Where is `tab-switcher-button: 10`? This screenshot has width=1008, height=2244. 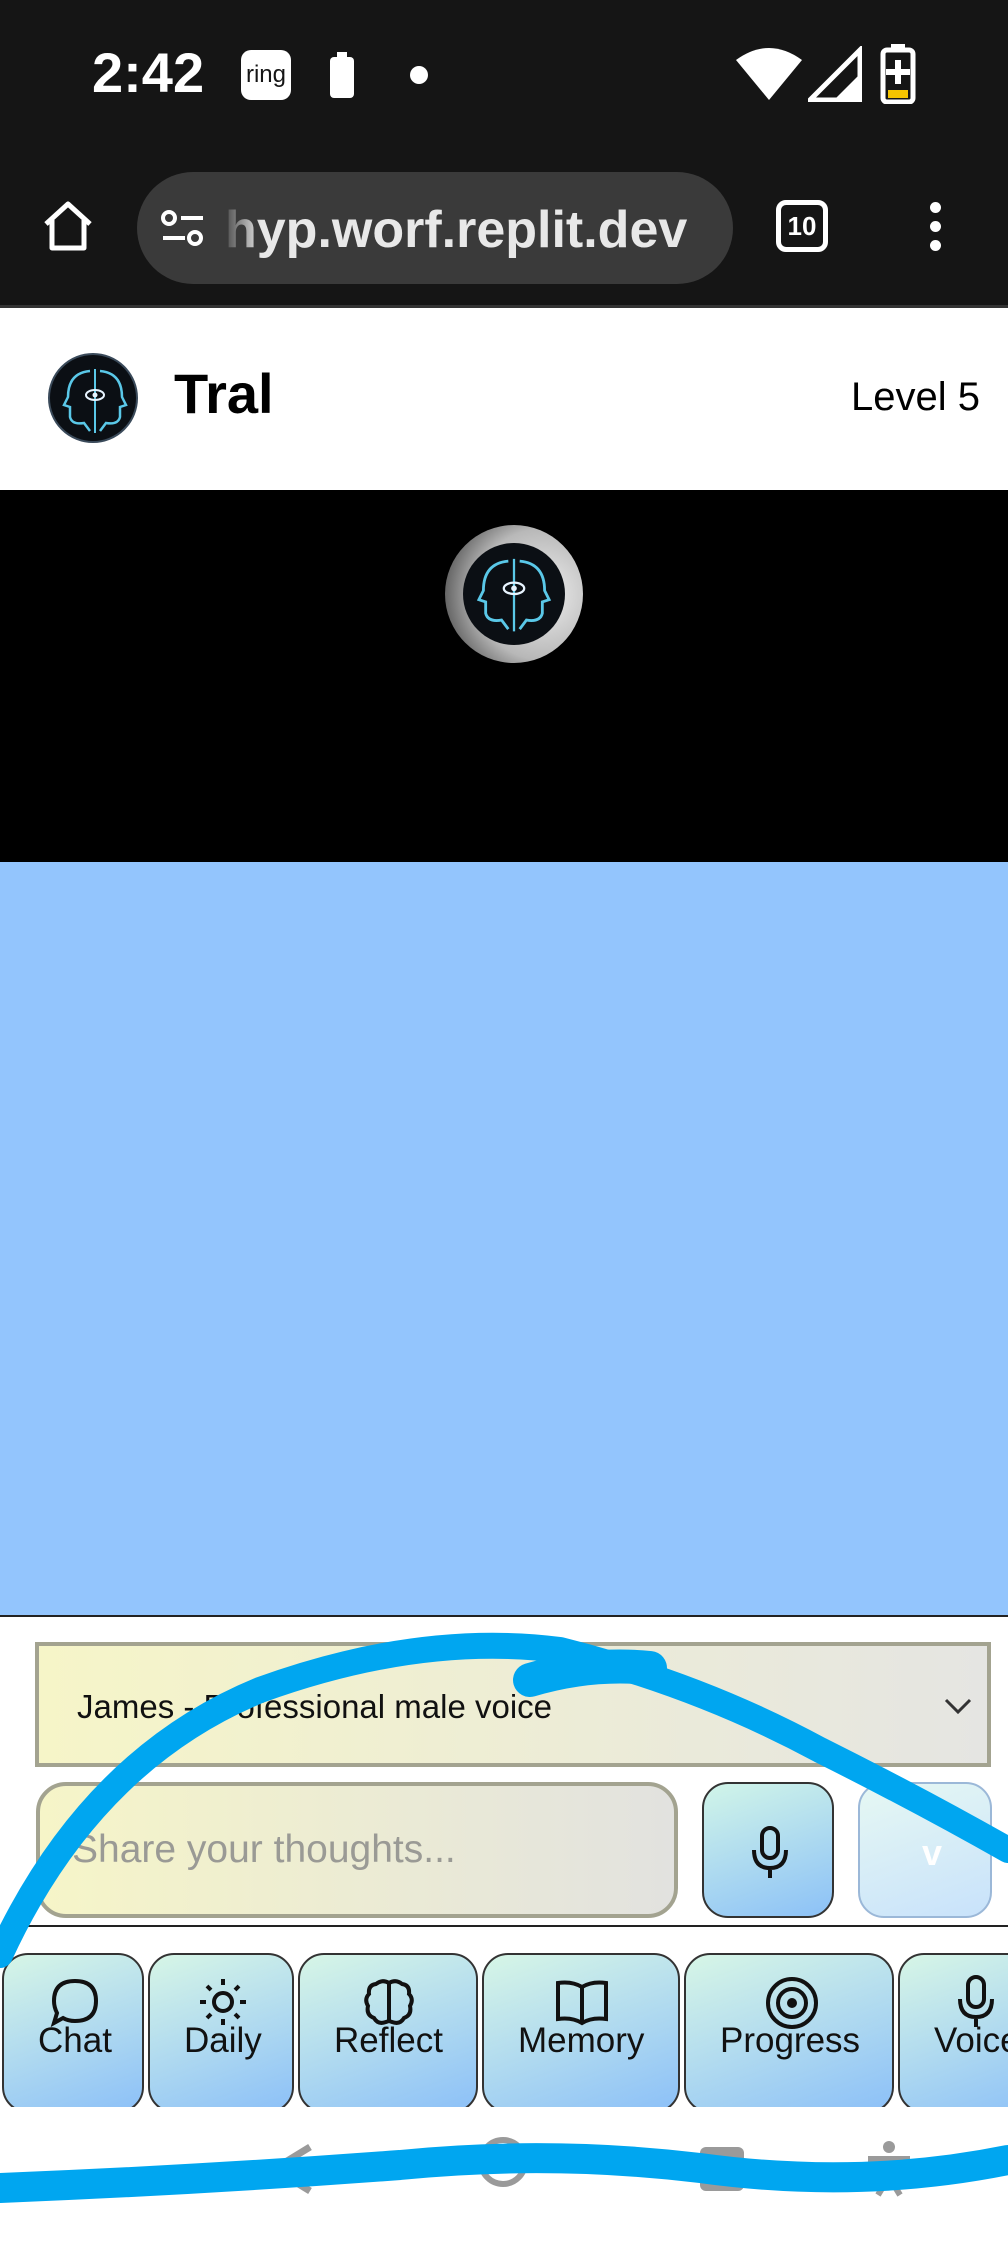 tab-switcher-button: 10 is located at coordinates (802, 226).